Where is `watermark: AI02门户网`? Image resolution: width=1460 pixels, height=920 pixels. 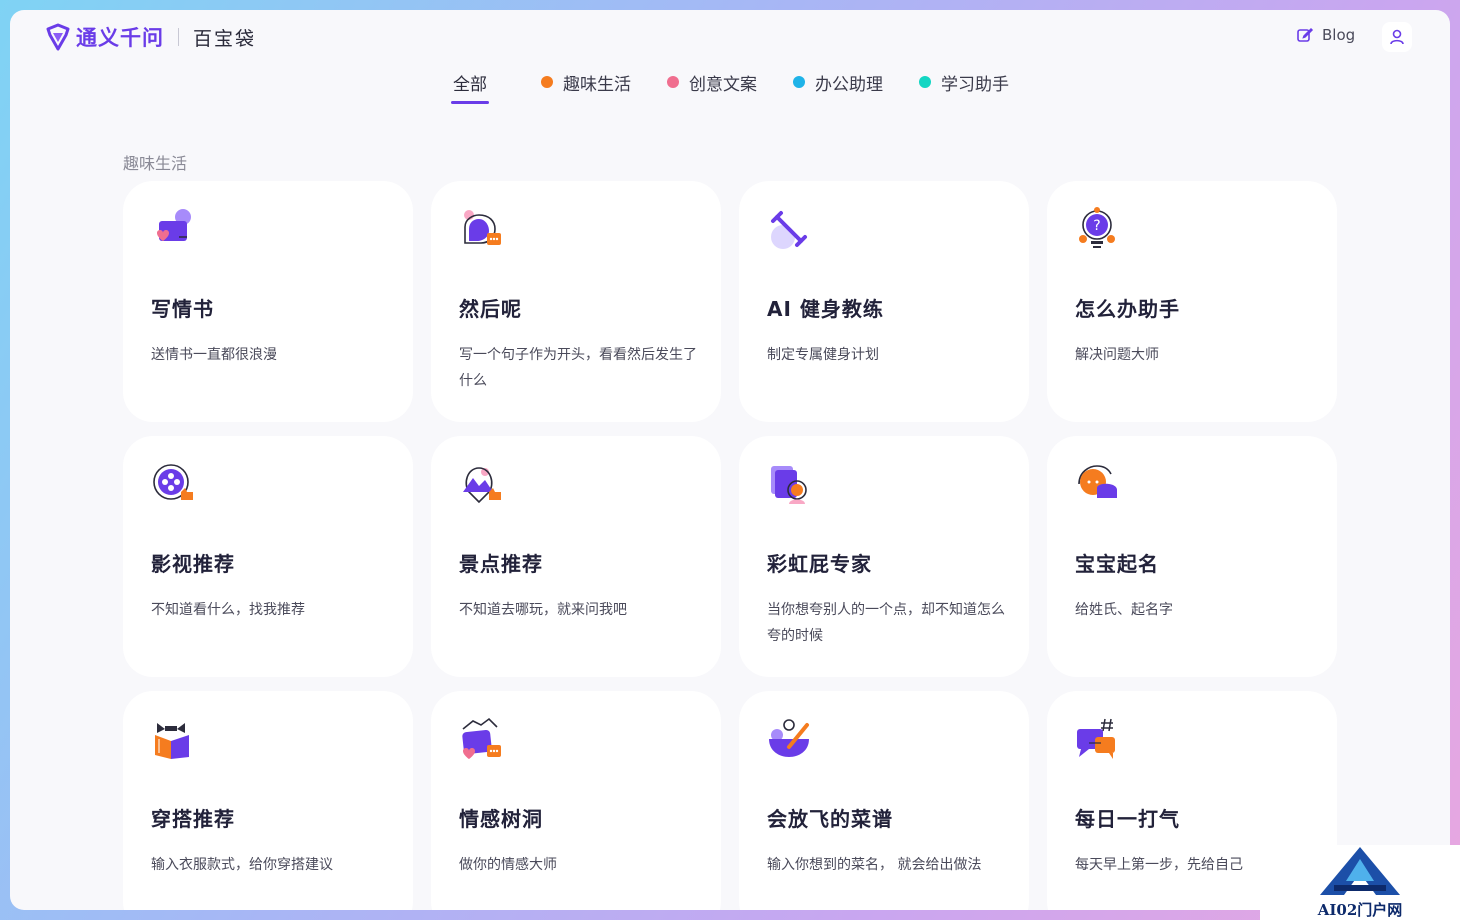 watermark: AI02门户网 is located at coordinates (1360, 882).